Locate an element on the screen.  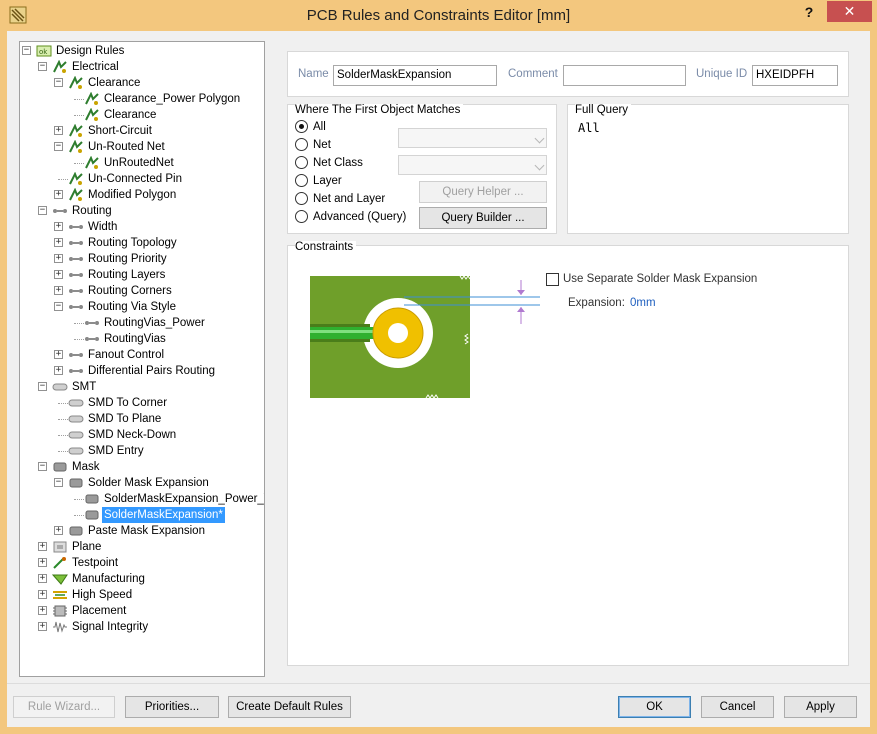
tree-item: + Testpoint is located at coordinates (142, 563).